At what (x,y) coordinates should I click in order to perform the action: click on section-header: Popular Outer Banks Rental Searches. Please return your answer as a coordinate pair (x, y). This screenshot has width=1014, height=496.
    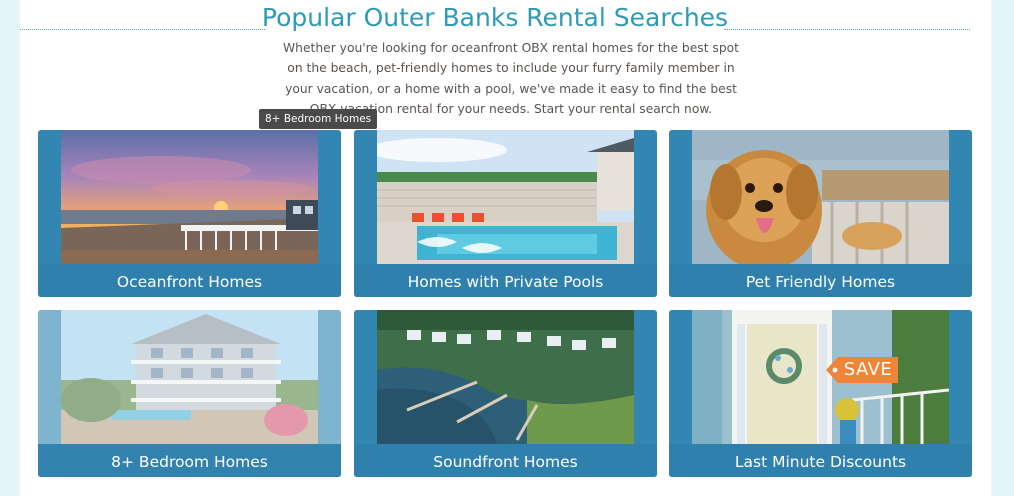
    Looking at the image, I should click on (495, 18).